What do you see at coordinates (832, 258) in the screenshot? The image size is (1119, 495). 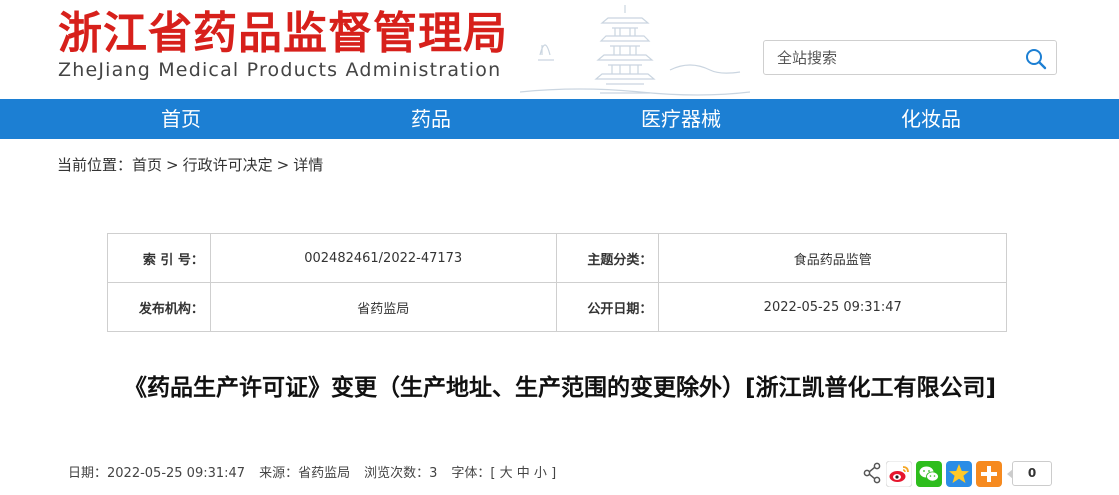 I see `topic-value: 食品药品监管` at bounding box center [832, 258].